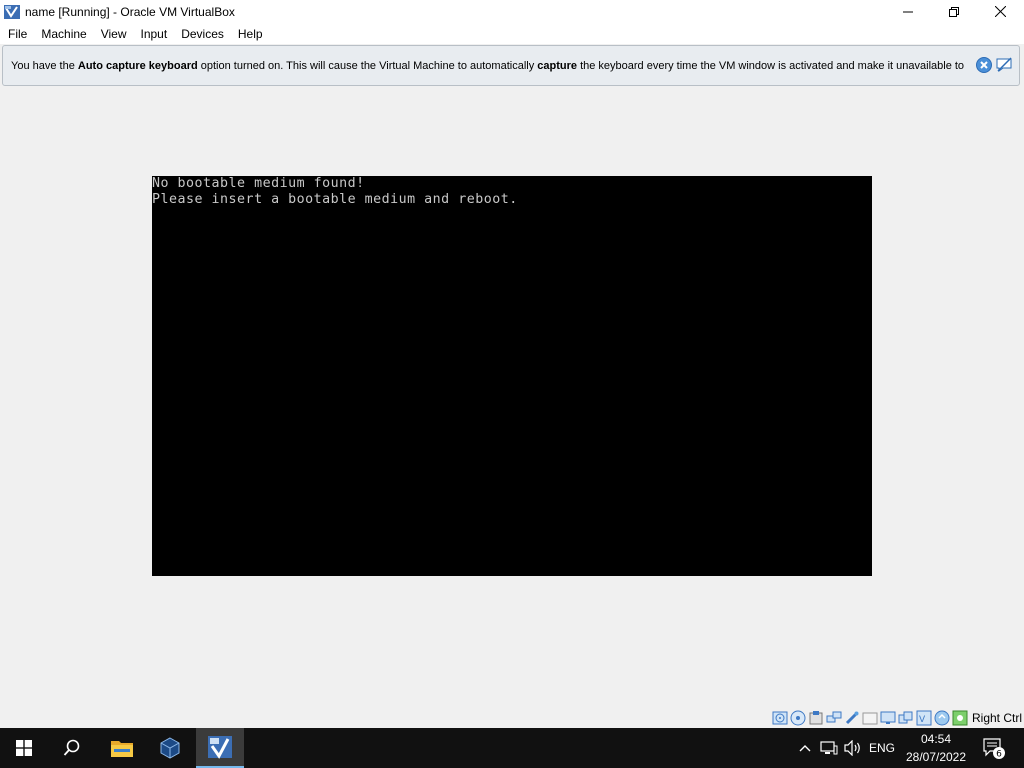  What do you see at coordinates (512, 11) in the screenshot?
I see `title-bar: name [Running] - Oracle VM VirtualBox` at bounding box center [512, 11].